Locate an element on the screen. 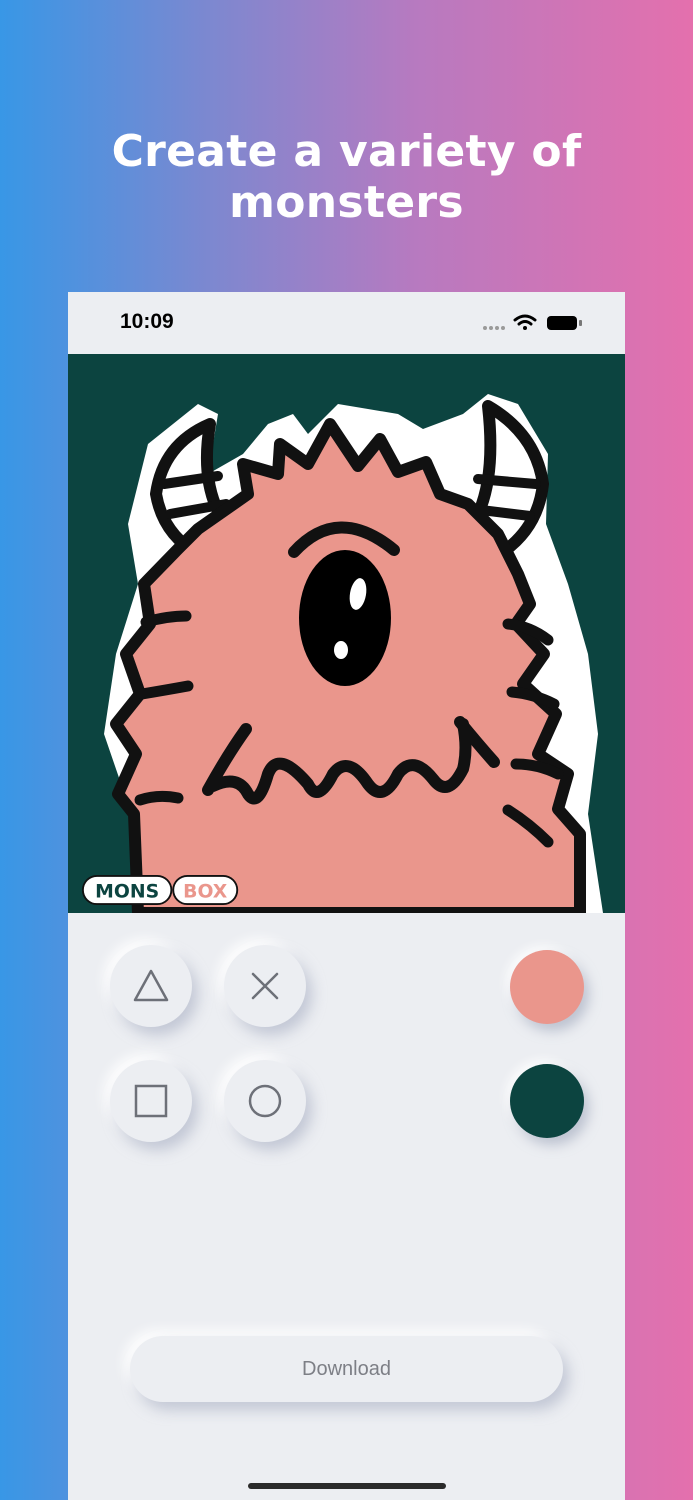 This screenshot has height=1500, width=693. triangle-icon is located at coordinates (151, 985).